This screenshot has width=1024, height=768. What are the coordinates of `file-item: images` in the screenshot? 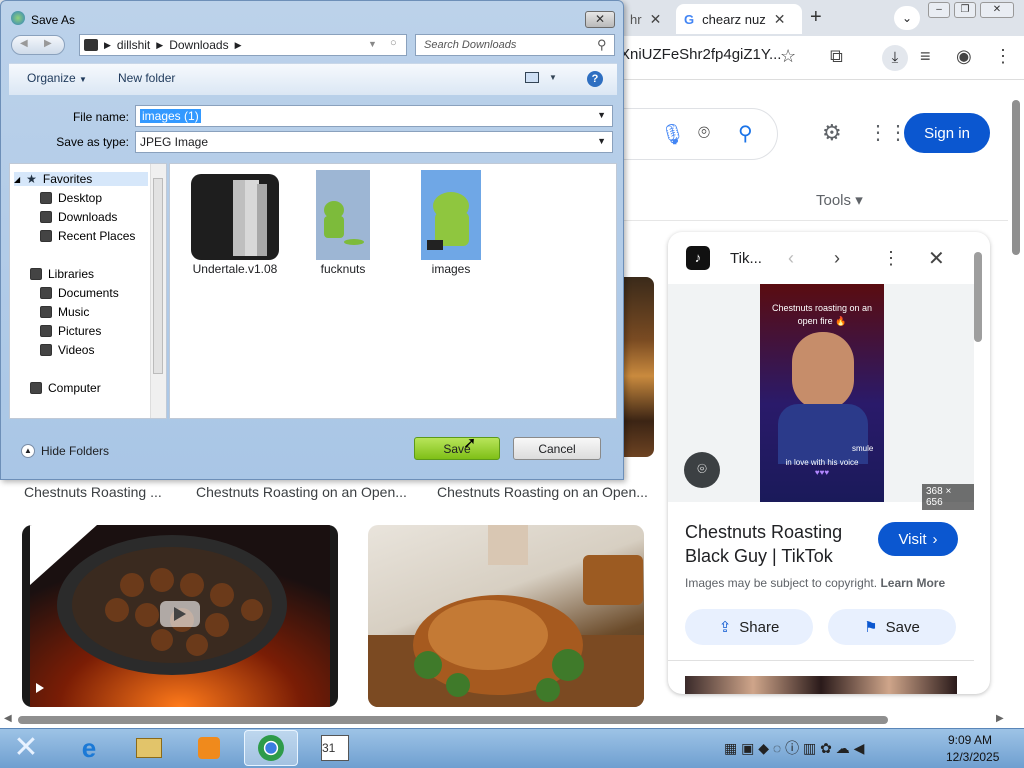 It's located at (451, 223).